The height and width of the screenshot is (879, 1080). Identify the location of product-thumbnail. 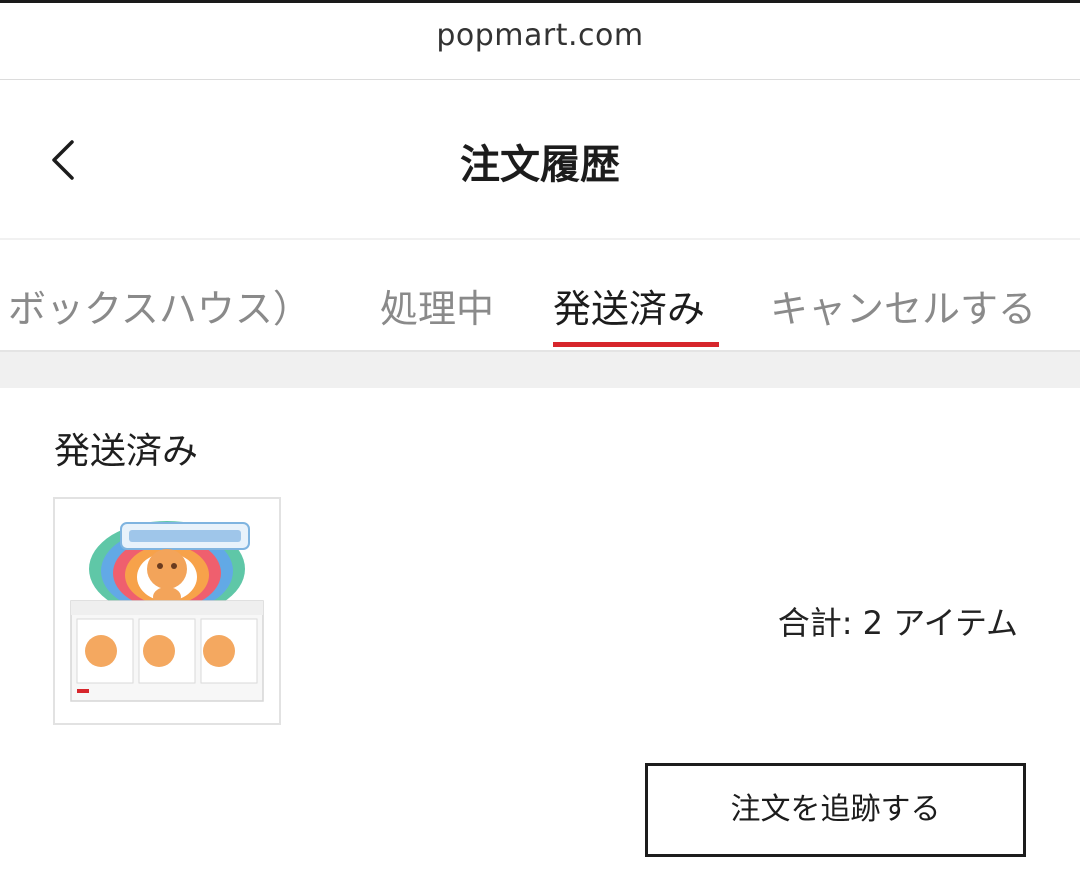
(167, 611).